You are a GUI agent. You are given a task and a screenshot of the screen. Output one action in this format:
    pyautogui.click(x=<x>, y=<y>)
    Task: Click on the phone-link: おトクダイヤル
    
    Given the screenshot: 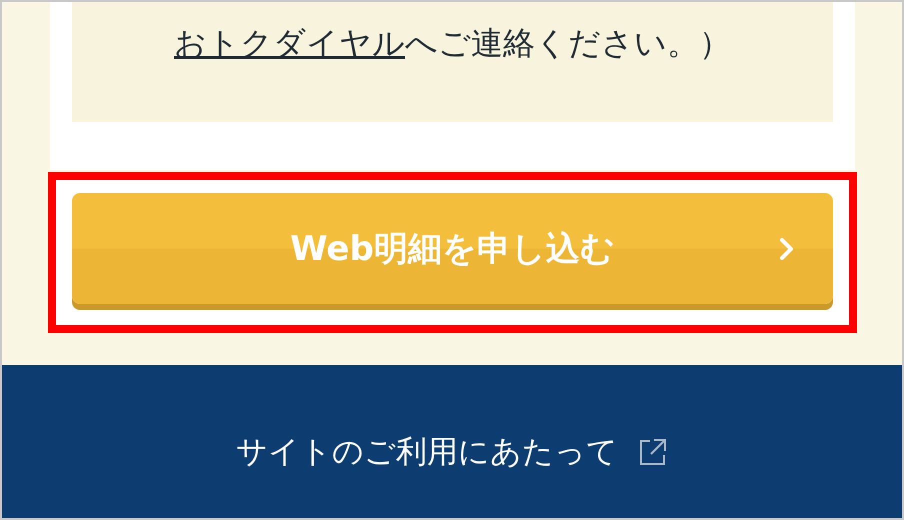 What is the action you would take?
    pyautogui.click(x=289, y=43)
    